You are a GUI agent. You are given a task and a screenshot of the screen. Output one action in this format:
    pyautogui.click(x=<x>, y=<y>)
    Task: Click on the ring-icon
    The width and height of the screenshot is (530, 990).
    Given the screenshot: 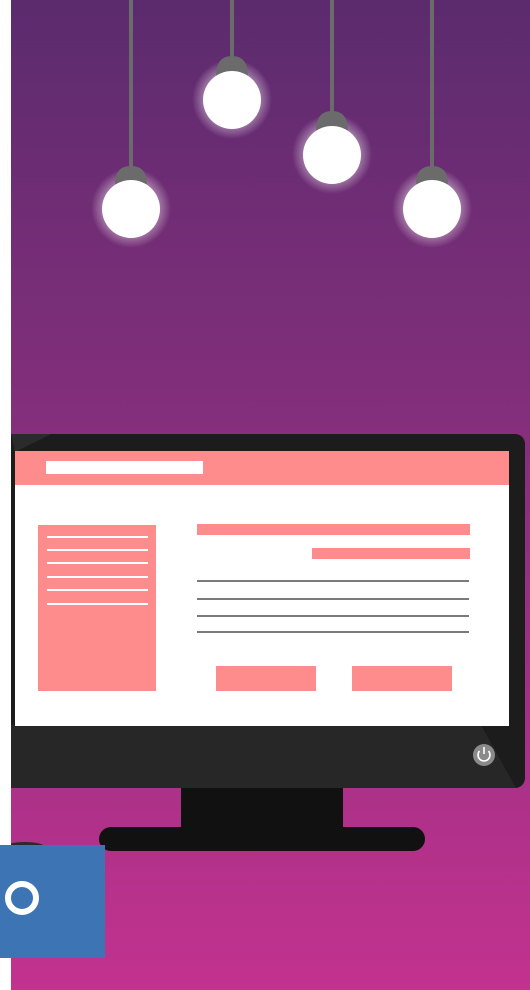 What is the action you would take?
    pyautogui.click(x=22, y=898)
    